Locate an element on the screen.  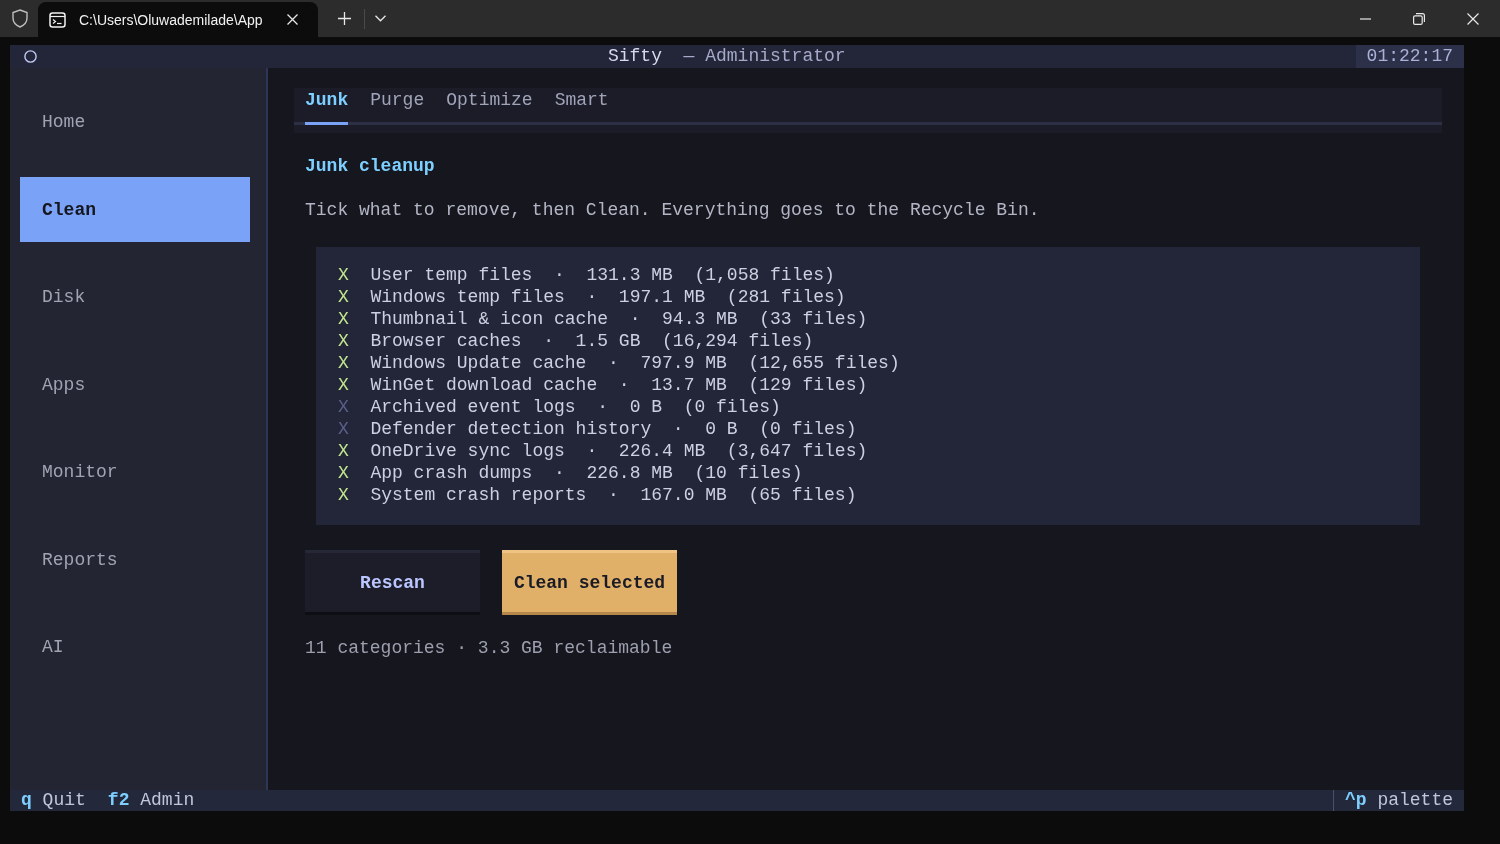
tab: Purge is located at coordinates (397, 106).